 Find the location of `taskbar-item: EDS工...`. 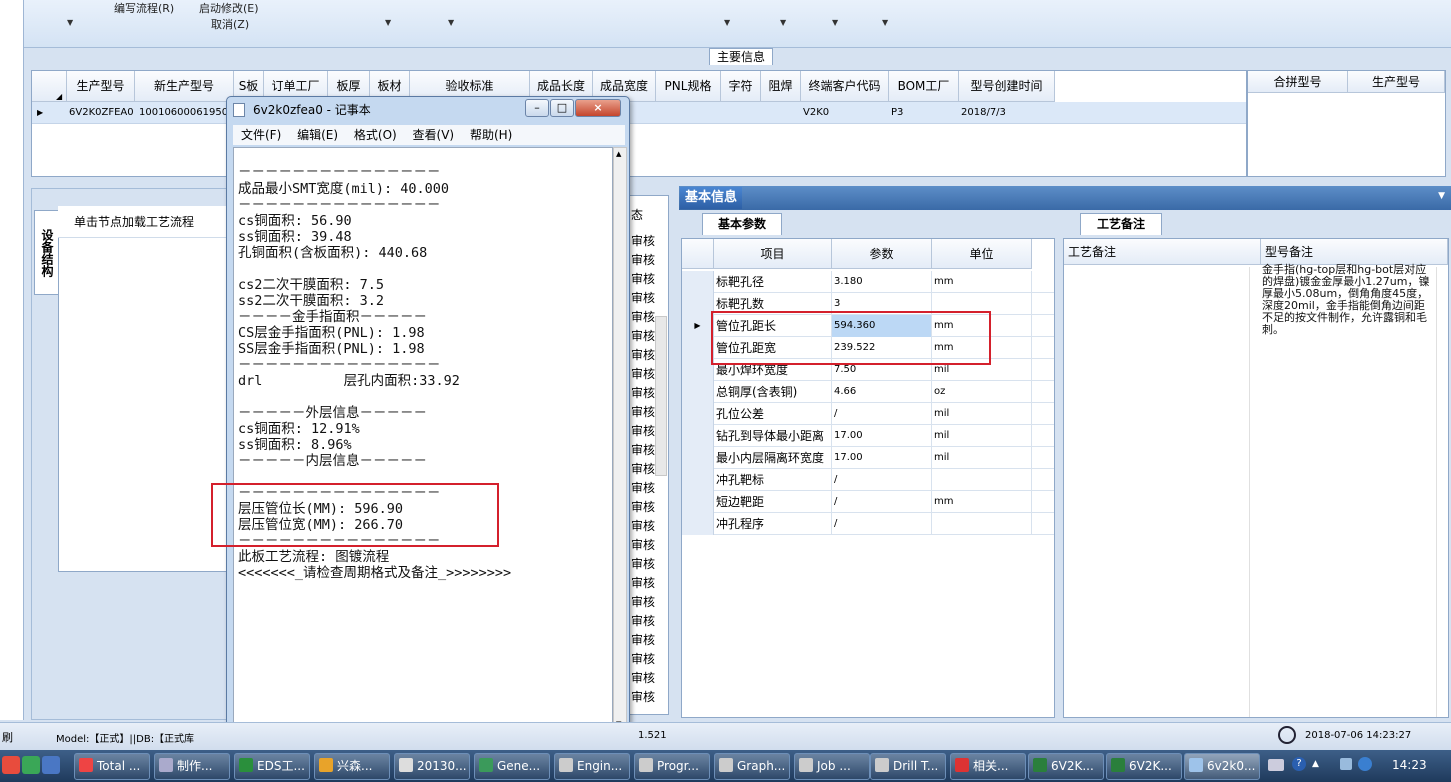

taskbar-item: EDS工... is located at coordinates (272, 766).